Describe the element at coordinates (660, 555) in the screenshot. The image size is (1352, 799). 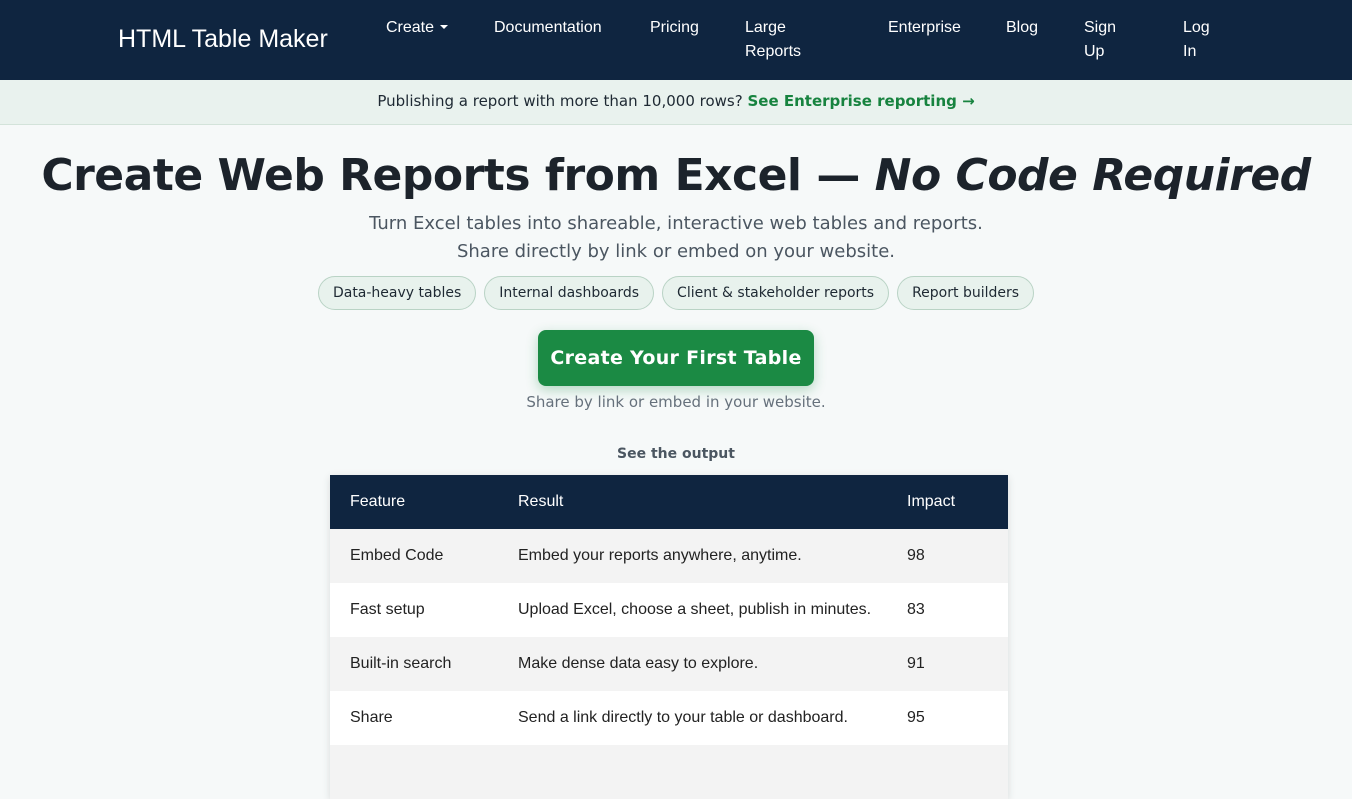
I see `cell-result: Embed your reports anywhere, anytime.` at that location.